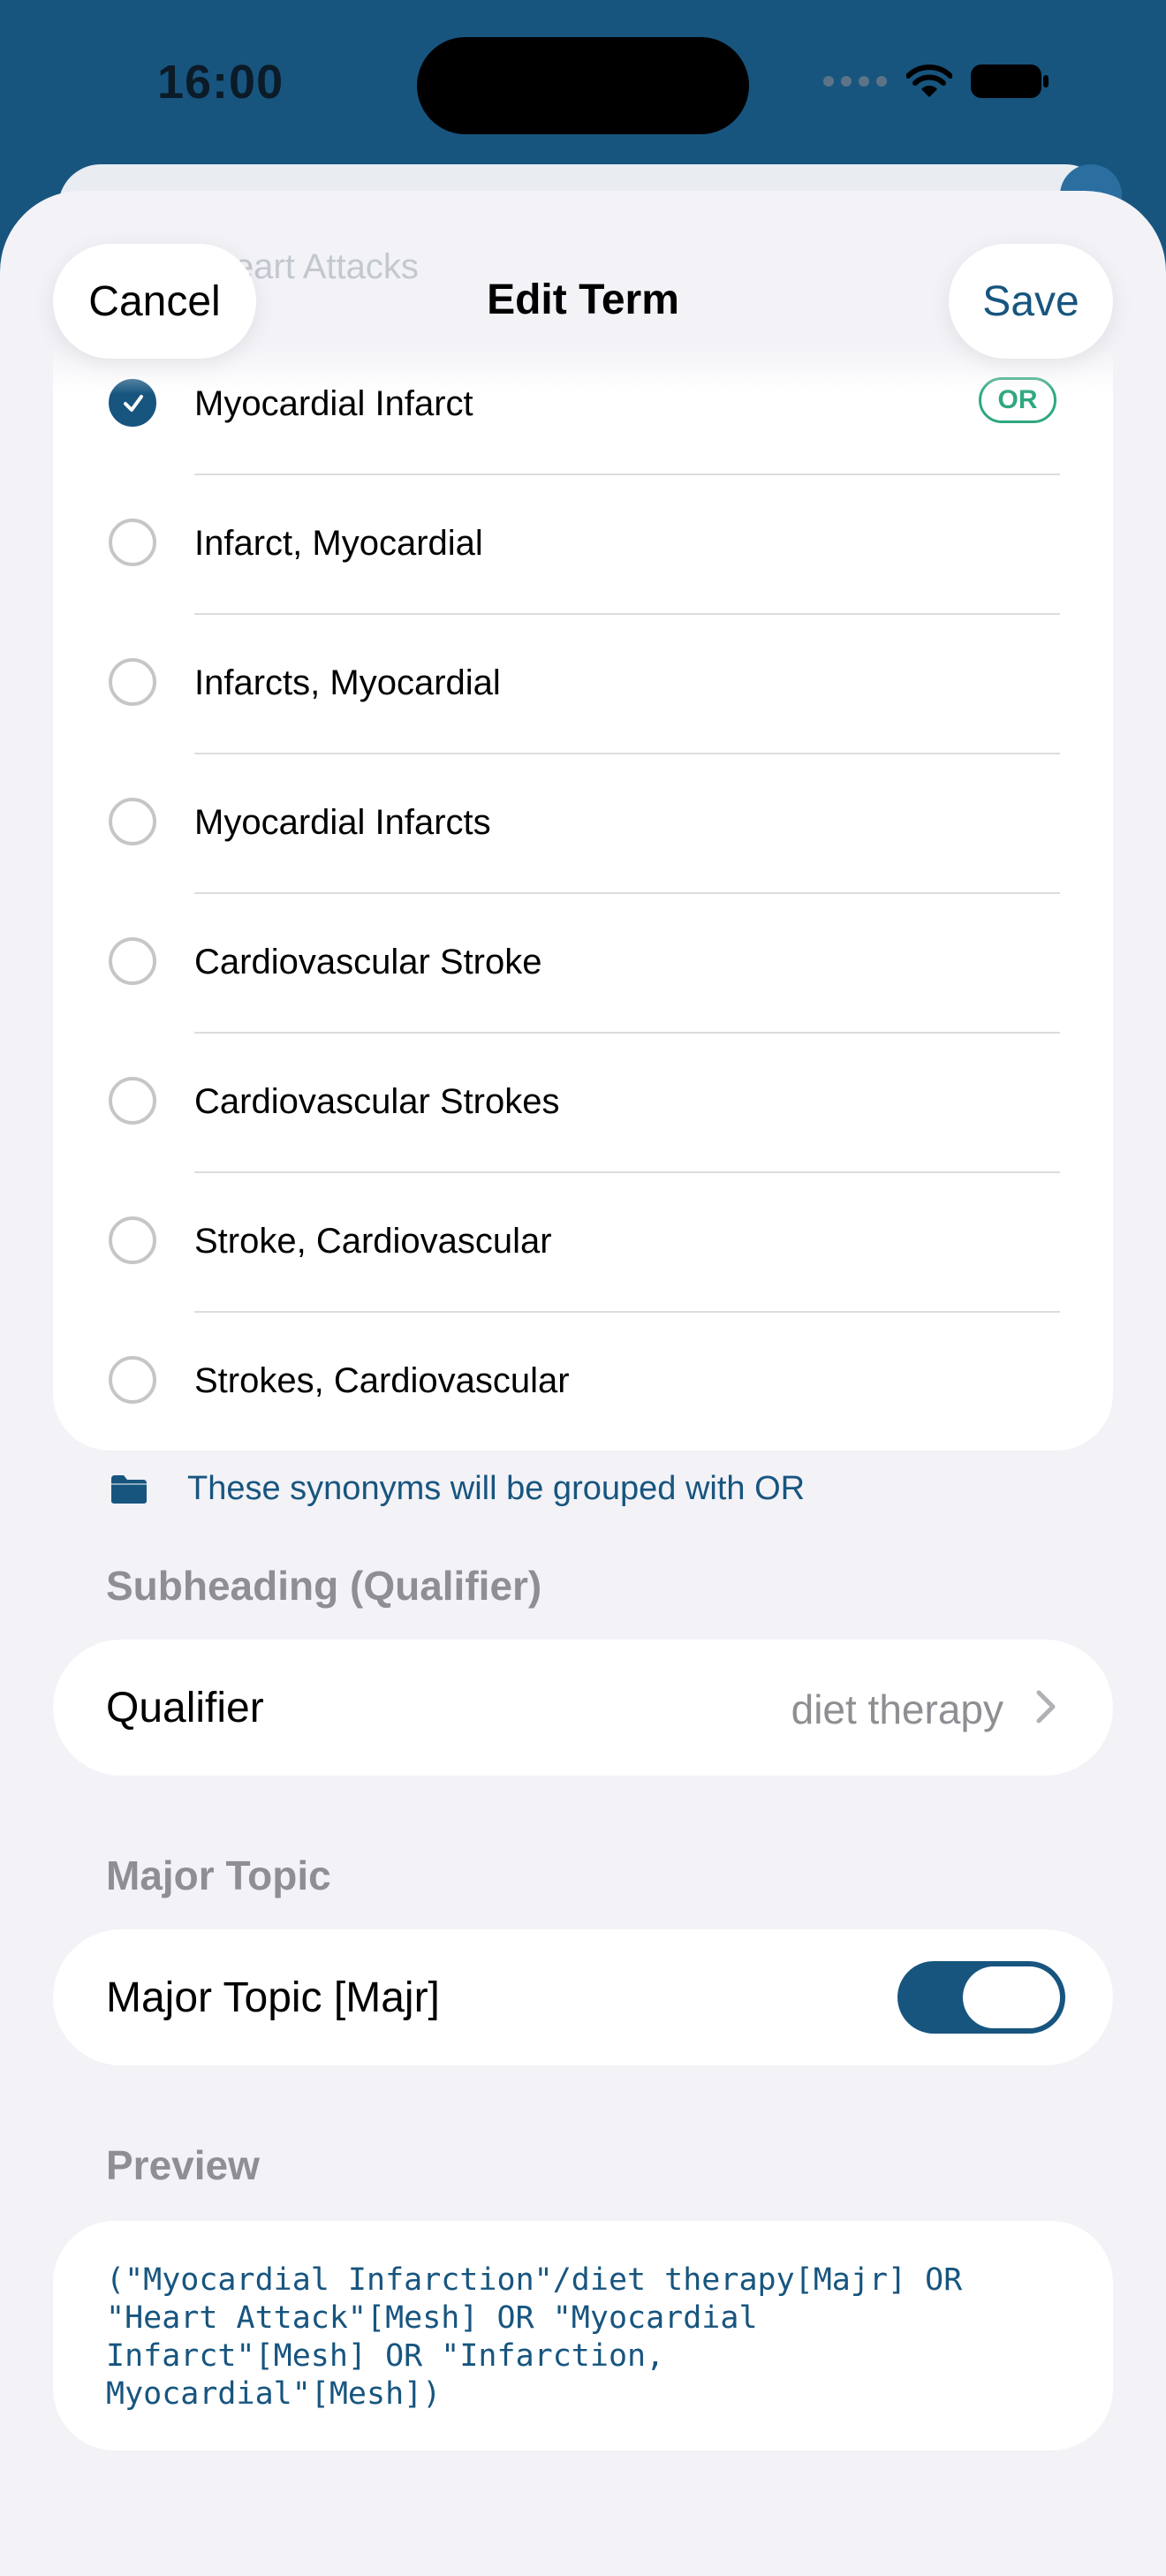 The width and height of the screenshot is (1166, 2576). What do you see at coordinates (583, 86) in the screenshot?
I see `dynamic-island` at bounding box center [583, 86].